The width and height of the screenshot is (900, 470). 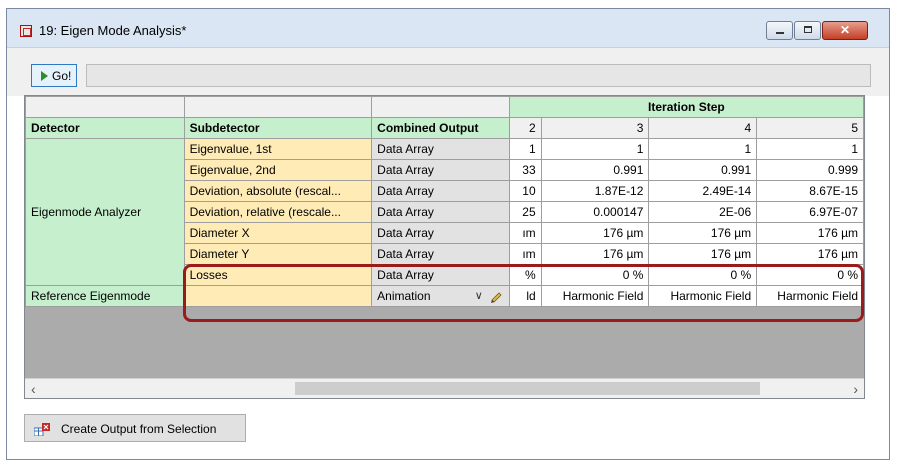 What do you see at coordinates (278, 233) in the screenshot?
I see `subdetector-cell: Diameter X` at bounding box center [278, 233].